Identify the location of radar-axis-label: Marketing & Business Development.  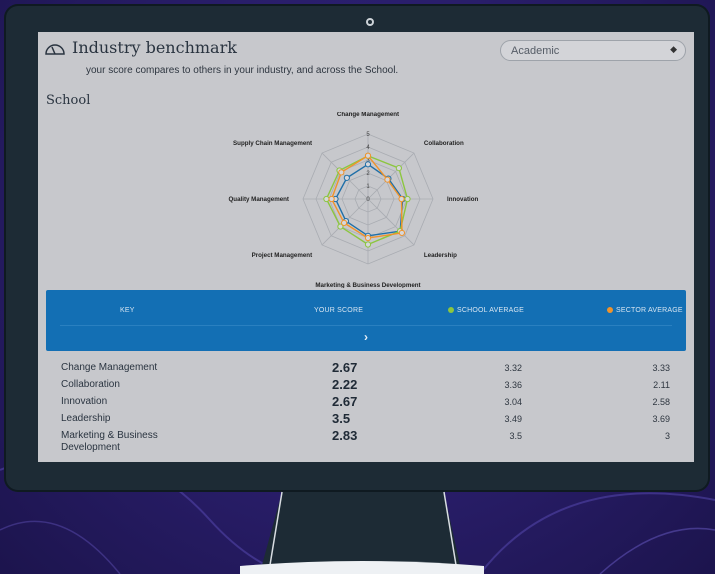
(367, 285).